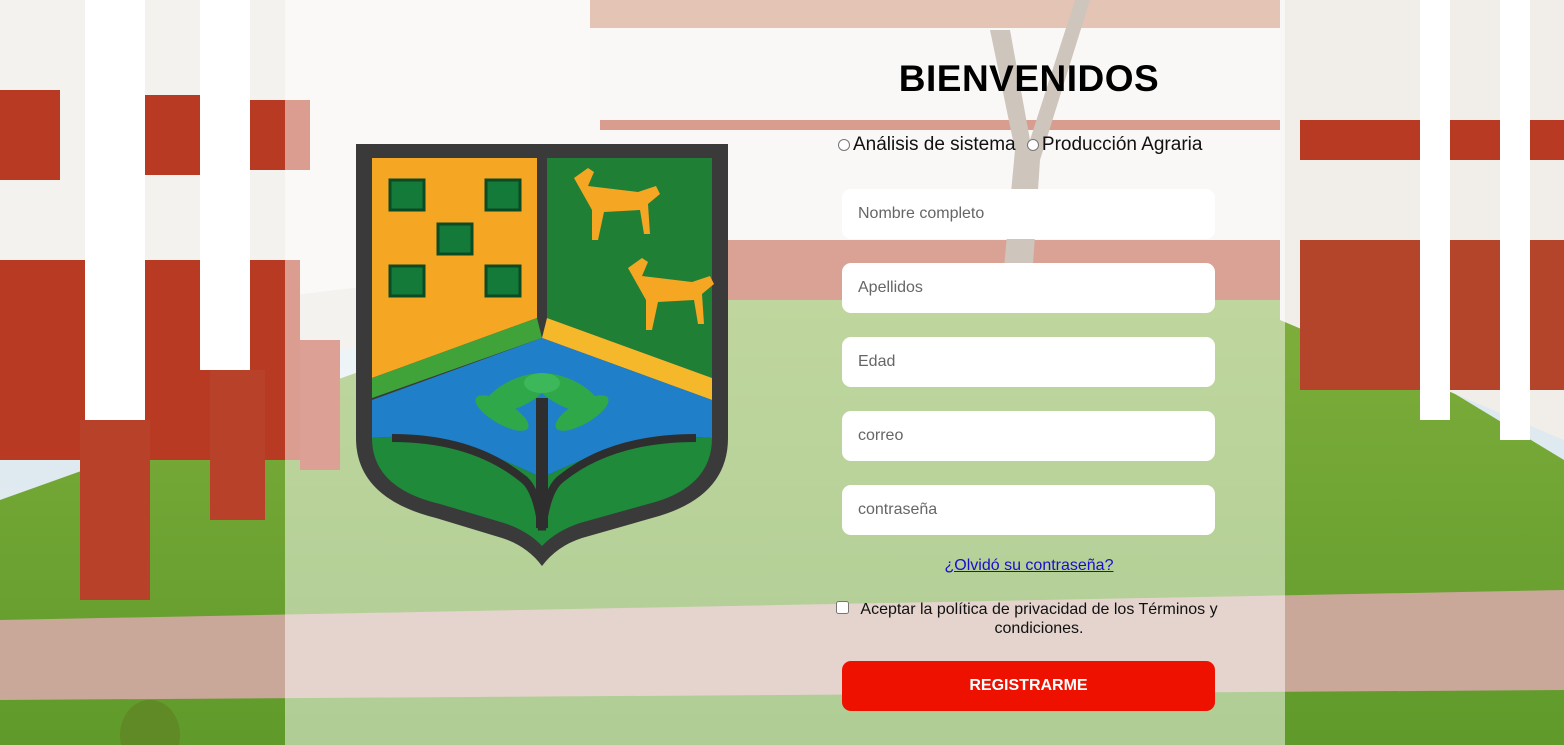 This screenshot has height=745, width=1564. Describe the element at coordinates (842, 607) in the screenshot. I see `terms-checkbox` at that location.